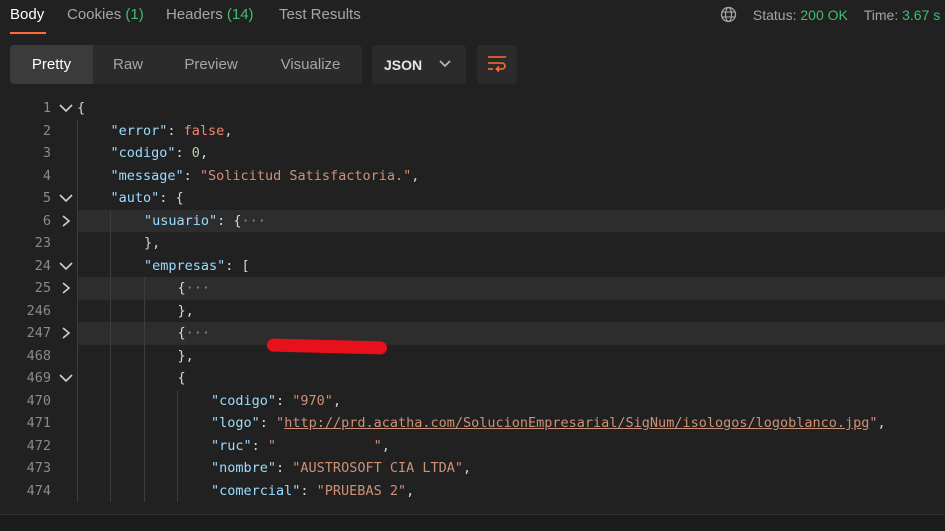  I want to click on line-number: 473, so click(38, 468).